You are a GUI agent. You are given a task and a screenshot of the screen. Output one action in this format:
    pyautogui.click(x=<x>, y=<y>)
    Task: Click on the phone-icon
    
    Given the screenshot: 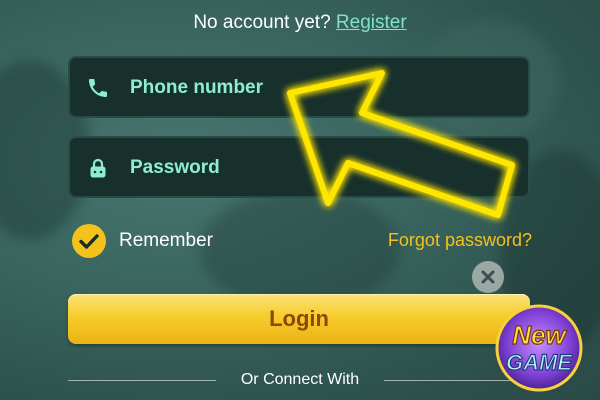 What is the action you would take?
    pyautogui.click(x=98, y=88)
    